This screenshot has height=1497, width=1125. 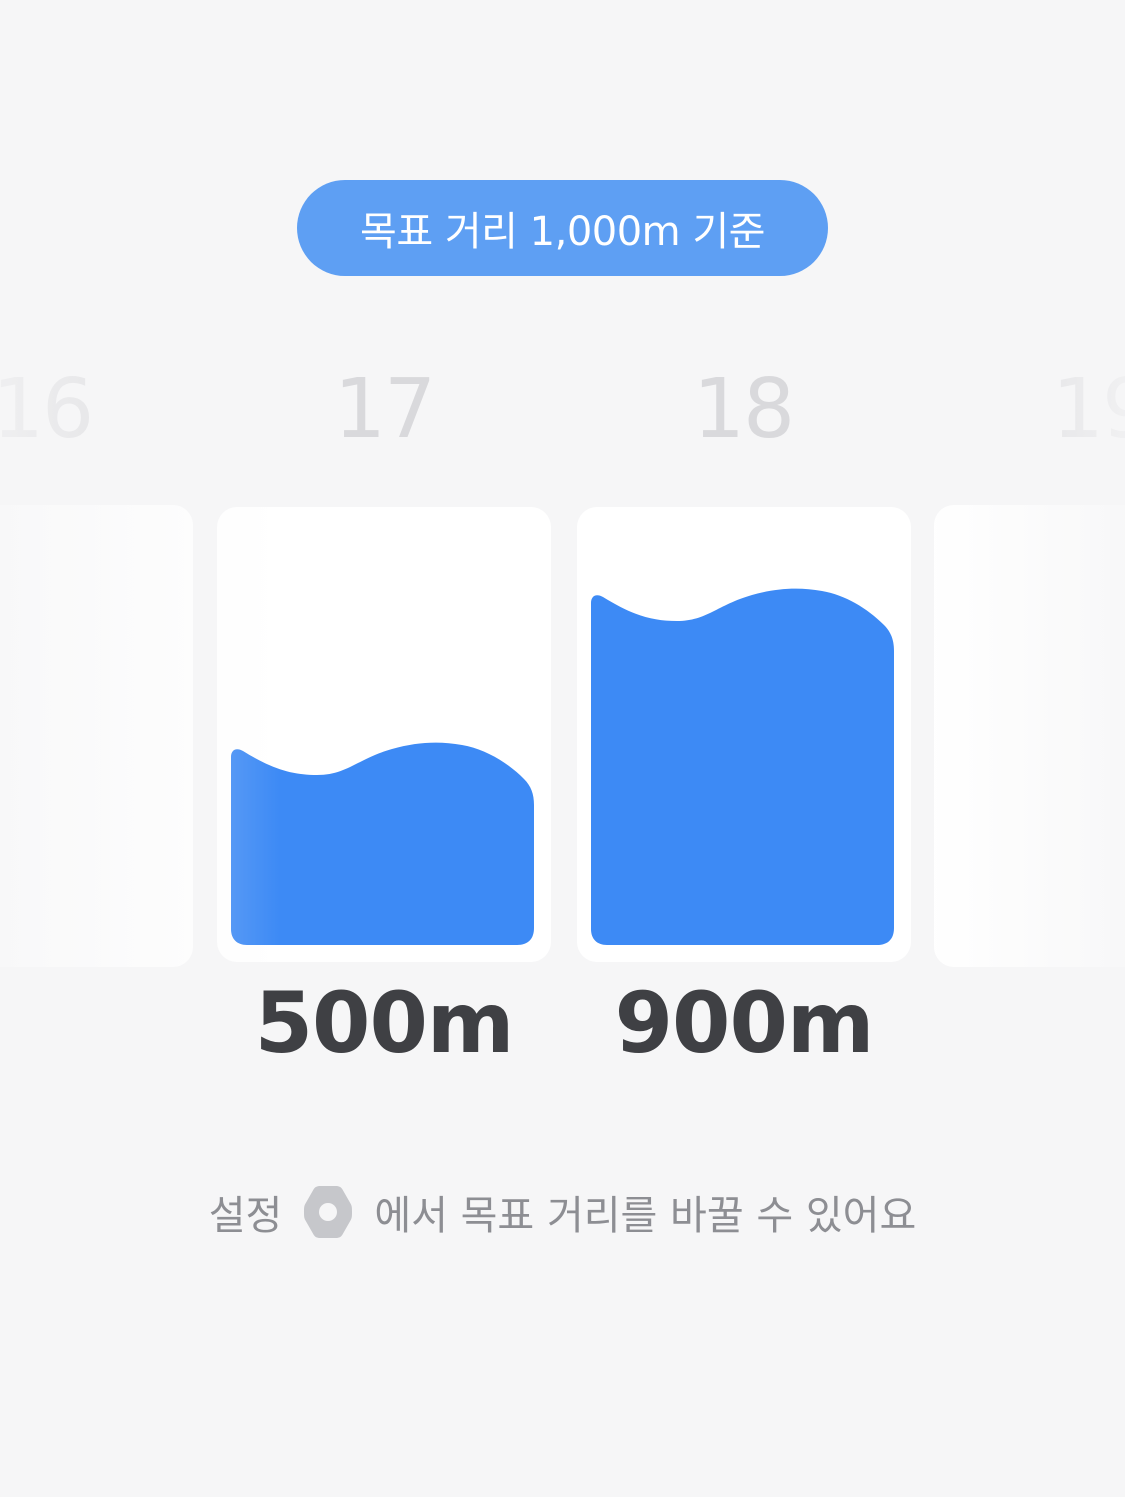 What do you see at coordinates (562, 232) in the screenshot?
I see `goal-distance-label: 목표 거리 1,000m 기준` at bounding box center [562, 232].